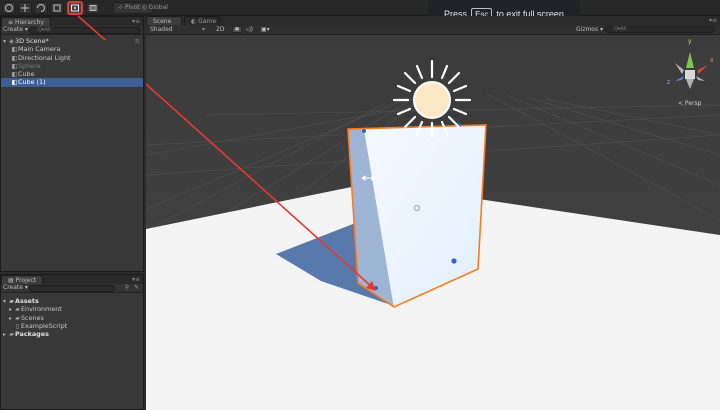  Describe the element at coordinates (72, 301) in the screenshot. I see `project-row-assets: ▾ ▰Assets` at that location.